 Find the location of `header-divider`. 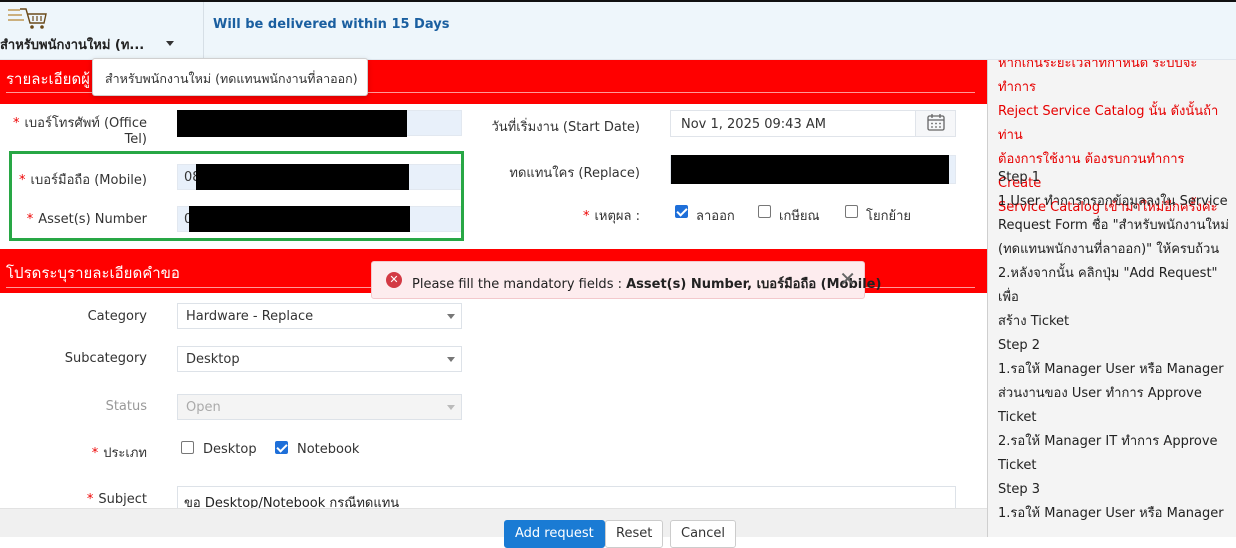

header-divider is located at coordinates (203, 30).